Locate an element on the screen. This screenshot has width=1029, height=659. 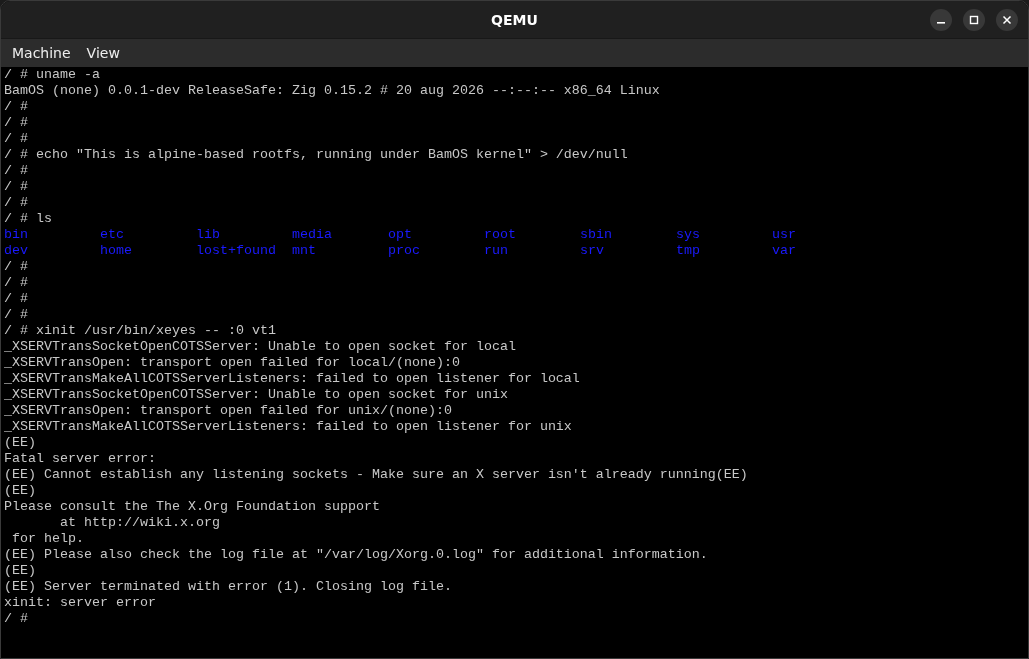
directory-name: media is located at coordinates (312, 234).